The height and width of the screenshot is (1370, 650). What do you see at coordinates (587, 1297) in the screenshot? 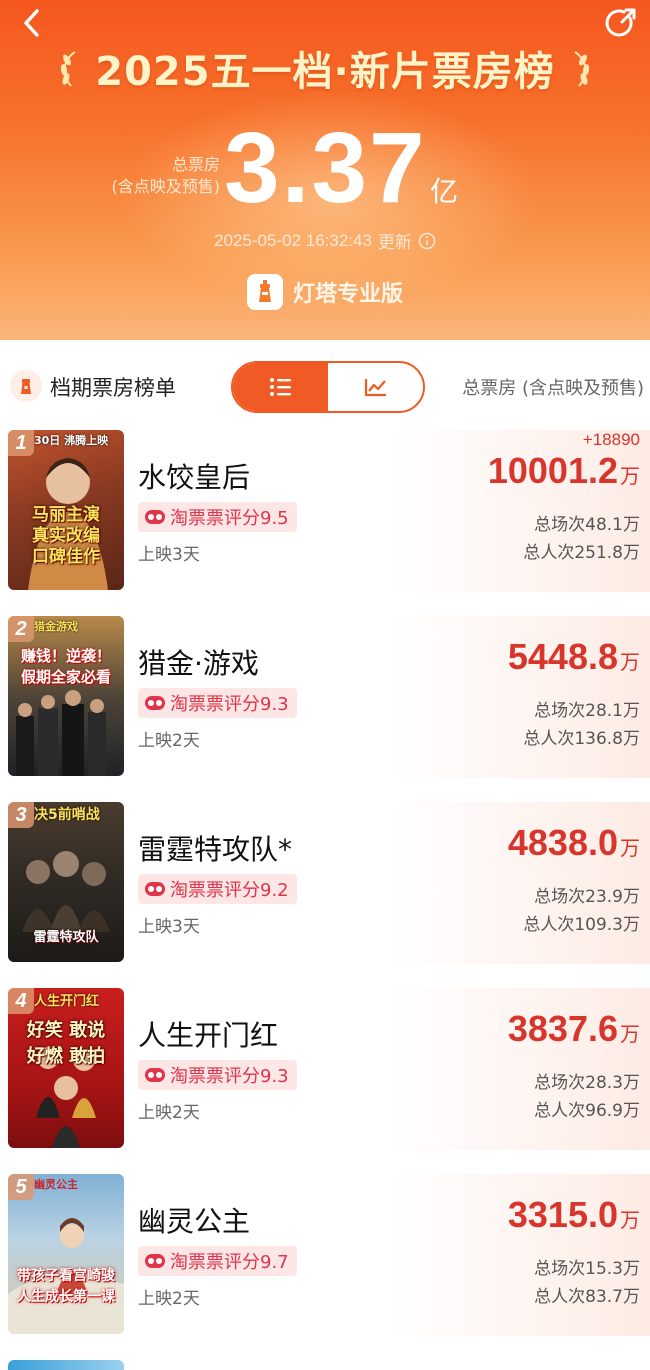
I see `total-admissions: 总人次83.7万` at bounding box center [587, 1297].